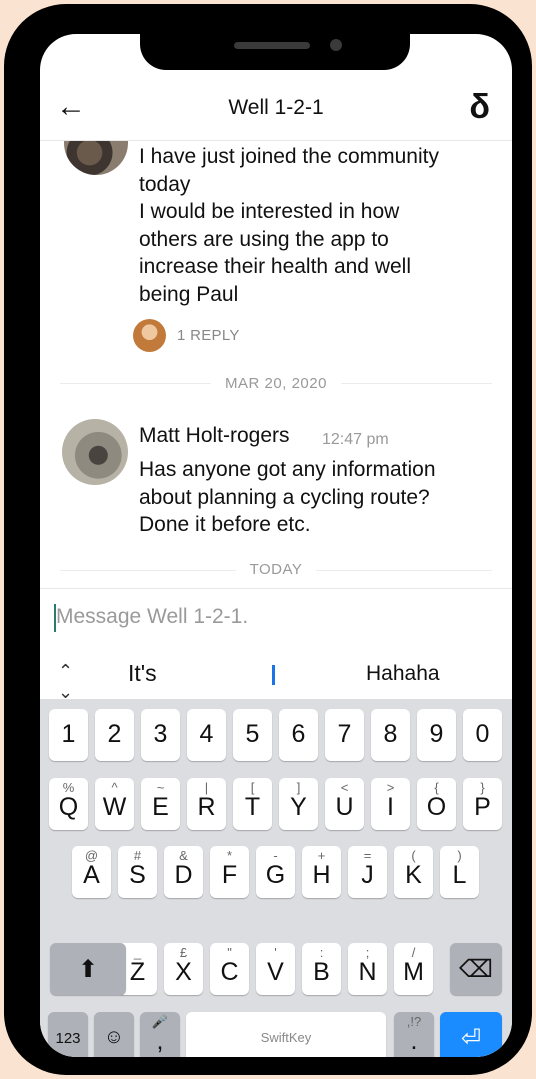  Describe the element at coordinates (160, 807) in the screenshot. I see `key-label: E` at that location.